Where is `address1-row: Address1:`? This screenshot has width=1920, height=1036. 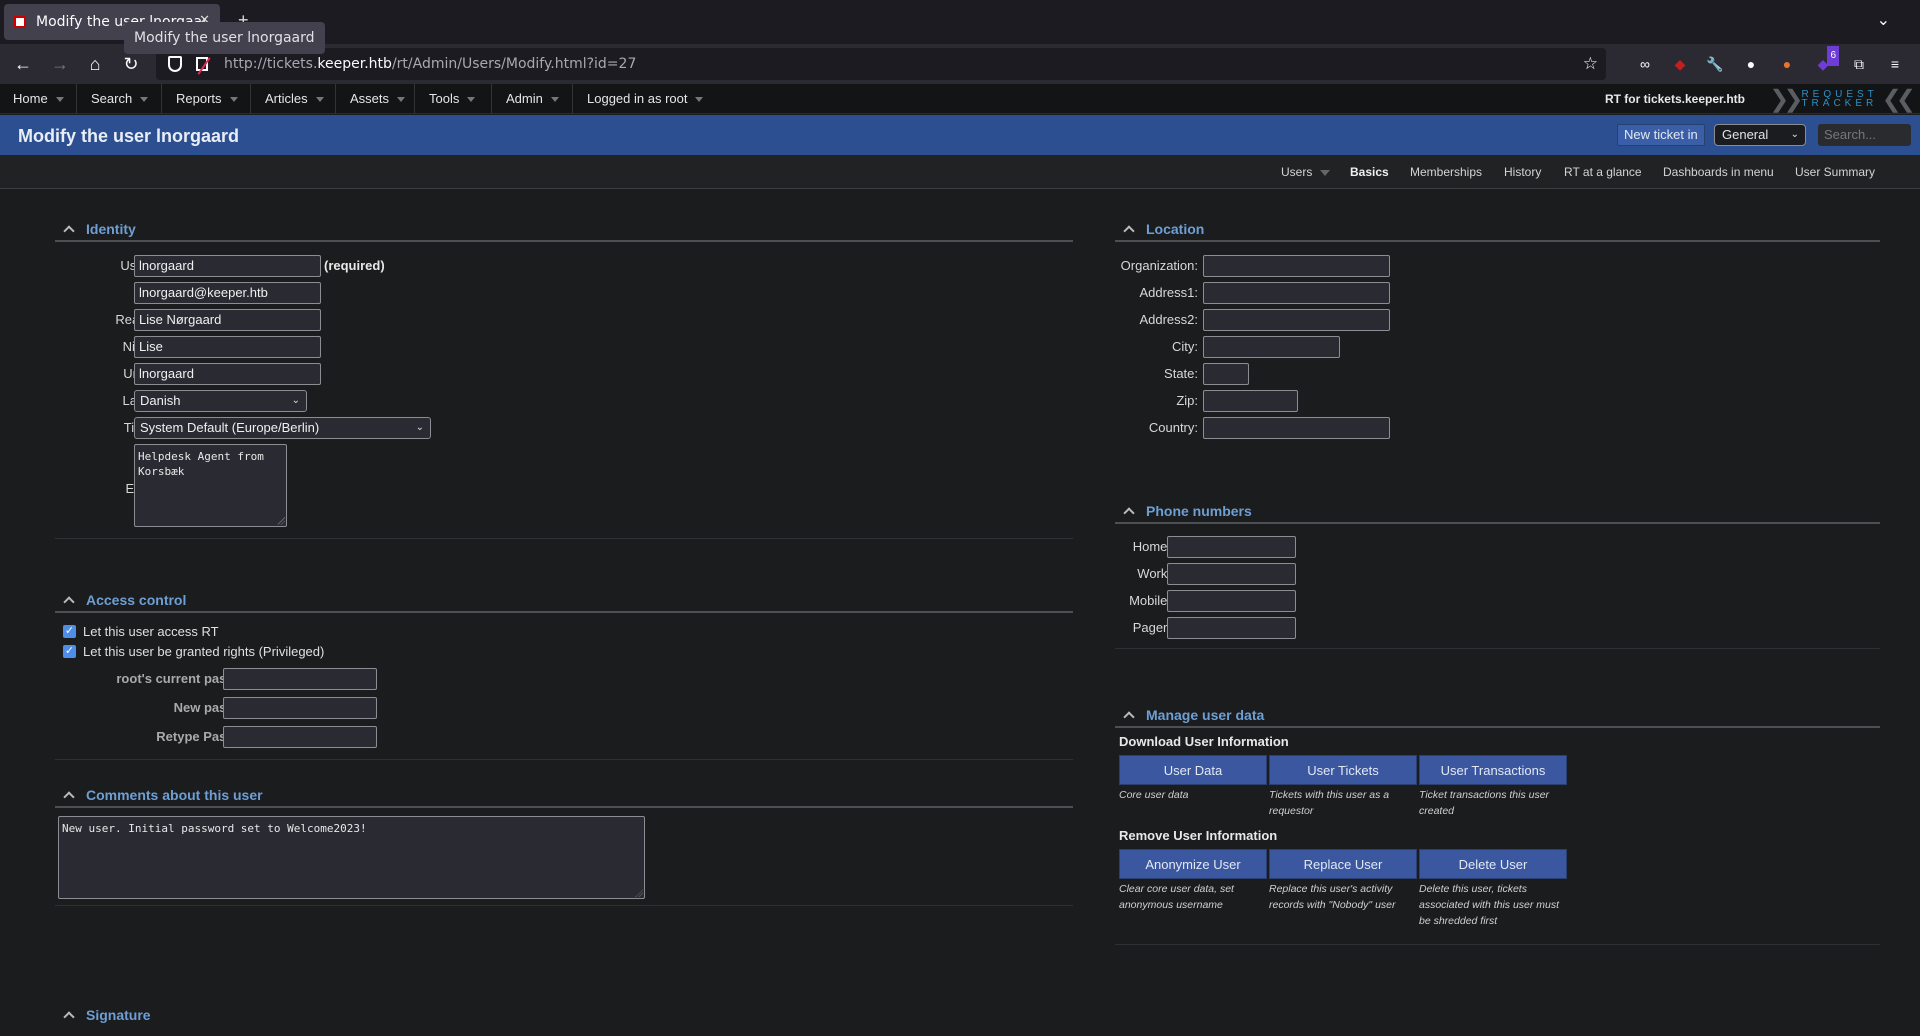
address1-row: Address1: is located at coordinates (1315, 293).